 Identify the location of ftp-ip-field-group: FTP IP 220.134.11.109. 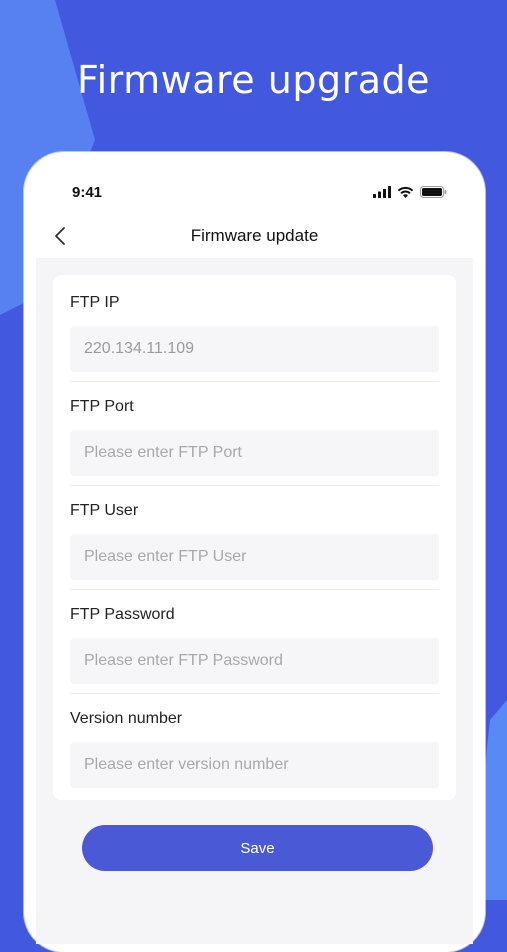
(254, 332).